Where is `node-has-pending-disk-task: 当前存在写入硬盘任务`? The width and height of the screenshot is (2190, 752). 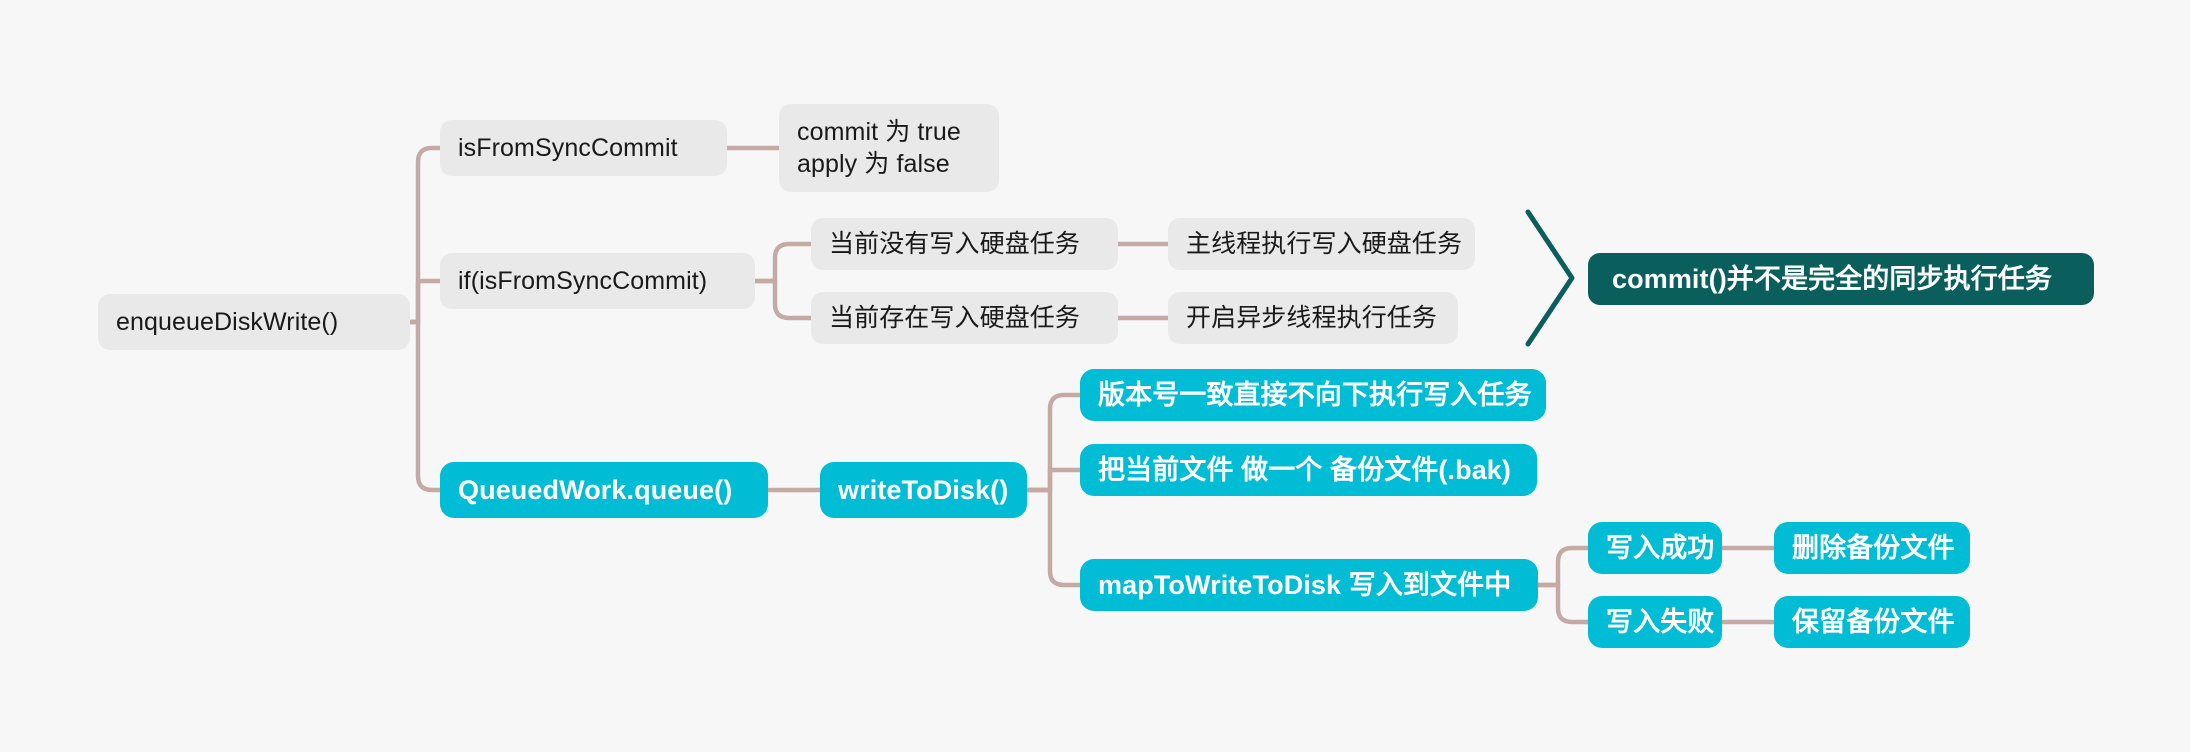 node-has-pending-disk-task: 当前存在写入硬盘任务 is located at coordinates (964, 318).